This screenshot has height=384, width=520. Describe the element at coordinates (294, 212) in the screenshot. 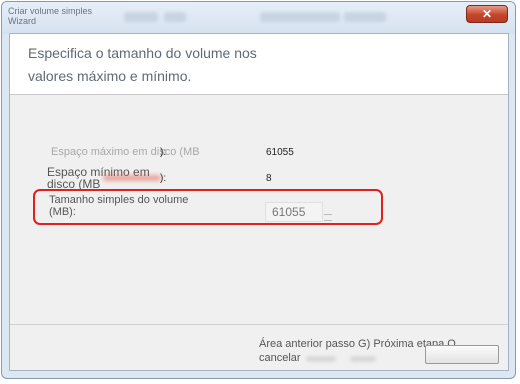

I see `volume-size-input: 61055` at that location.